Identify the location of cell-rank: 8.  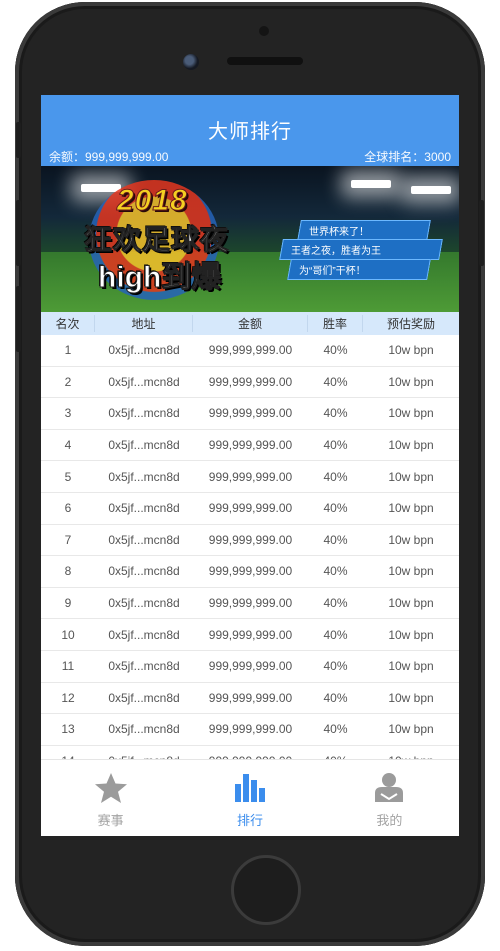
(68, 571).